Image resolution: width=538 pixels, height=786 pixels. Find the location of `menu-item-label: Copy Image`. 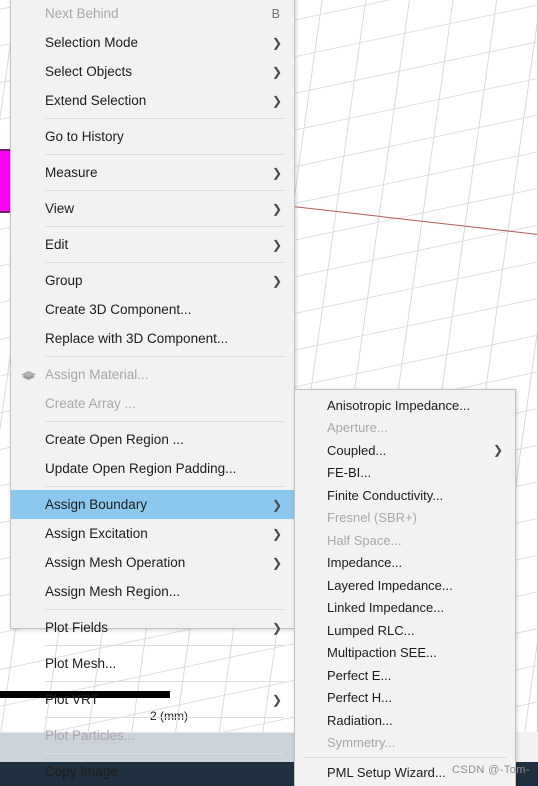

menu-item-label: Copy Image is located at coordinates (81, 771).